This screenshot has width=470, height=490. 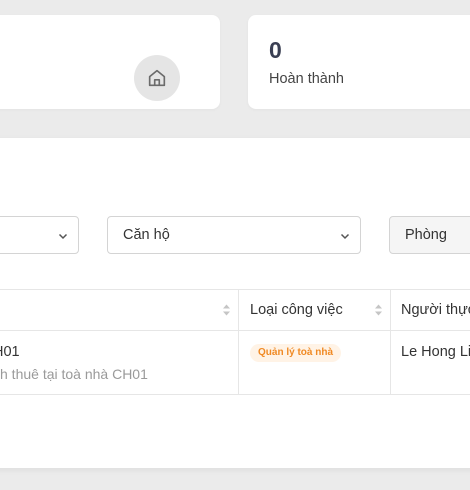 What do you see at coordinates (146, 235) in the screenshot?
I see `apartment-select-value: Căn hộ` at bounding box center [146, 235].